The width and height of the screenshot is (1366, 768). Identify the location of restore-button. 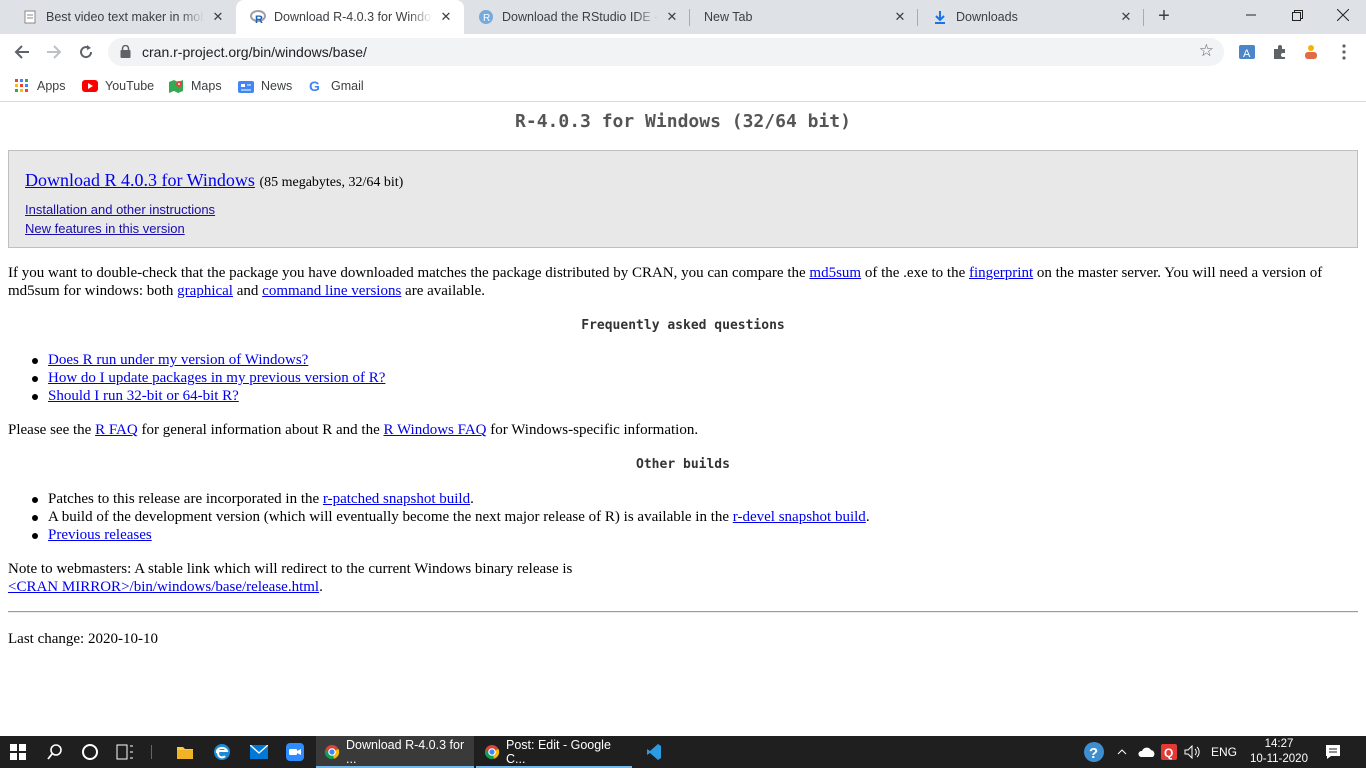
(1297, 15).